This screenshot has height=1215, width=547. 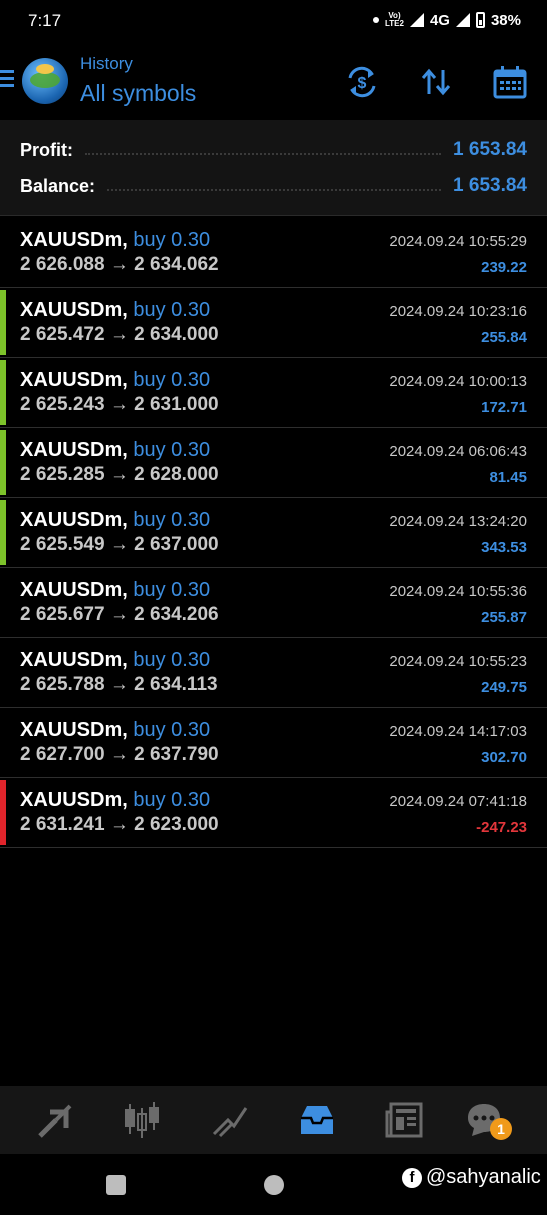 What do you see at coordinates (273, 20) in the screenshot?
I see `status-bar: 7:17 Vo) LTE2 4G 38%` at bounding box center [273, 20].